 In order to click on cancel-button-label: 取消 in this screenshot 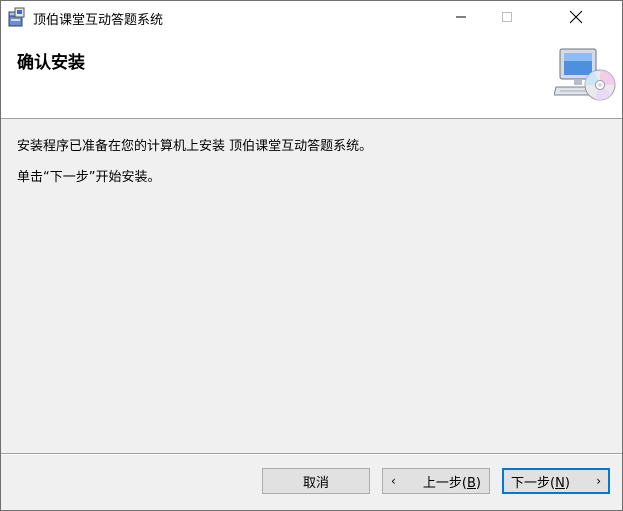, I will do `click(315, 483)`.